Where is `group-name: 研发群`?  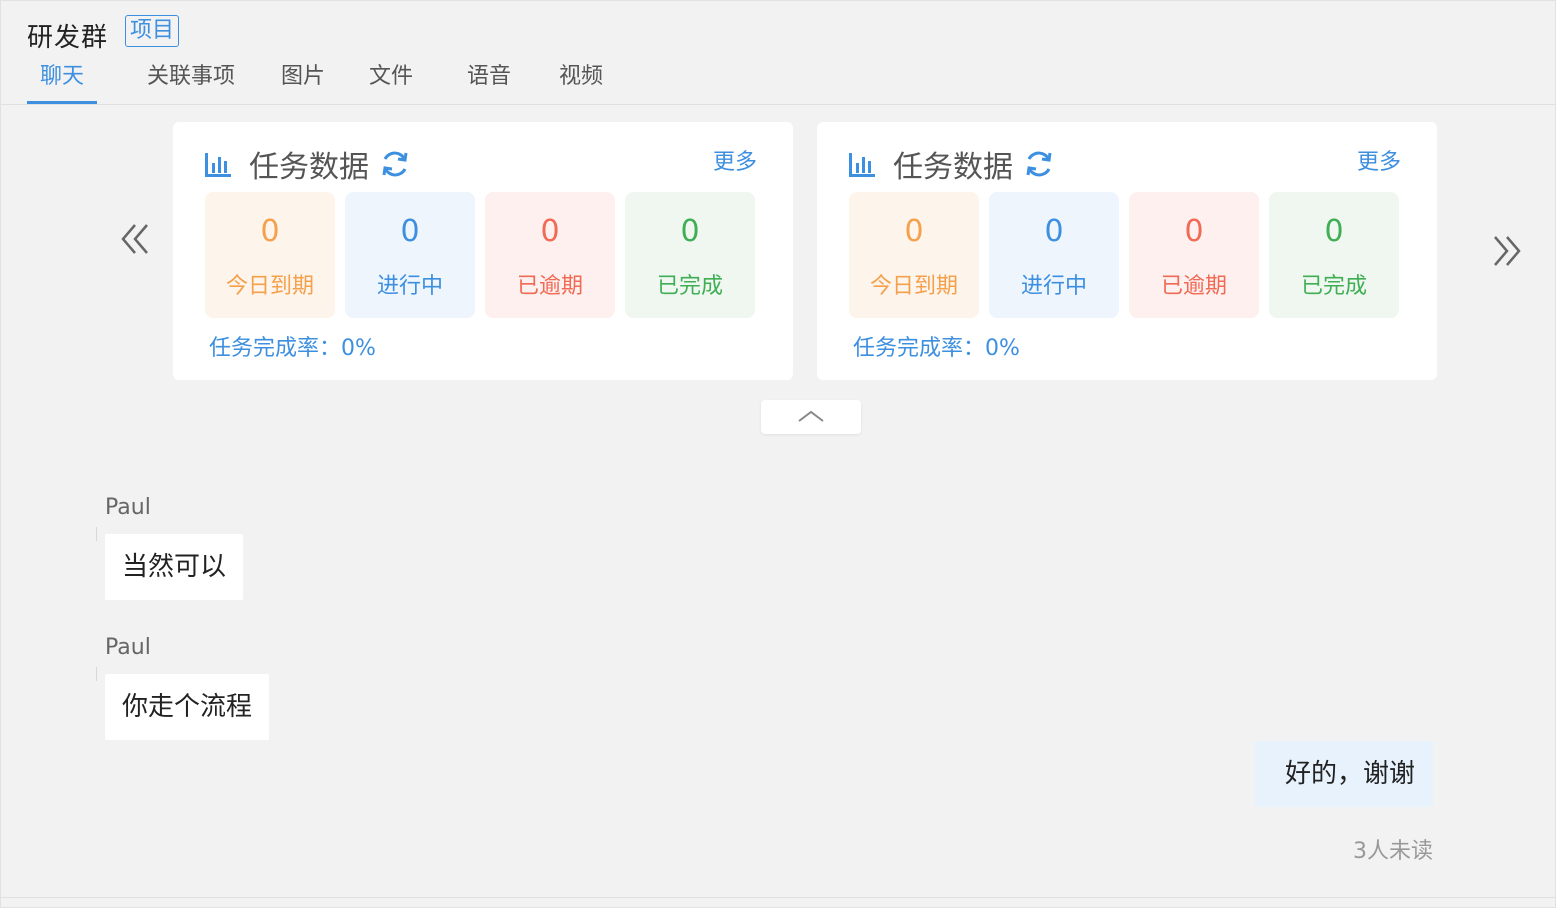
group-name: 研发群 is located at coordinates (68, 38).